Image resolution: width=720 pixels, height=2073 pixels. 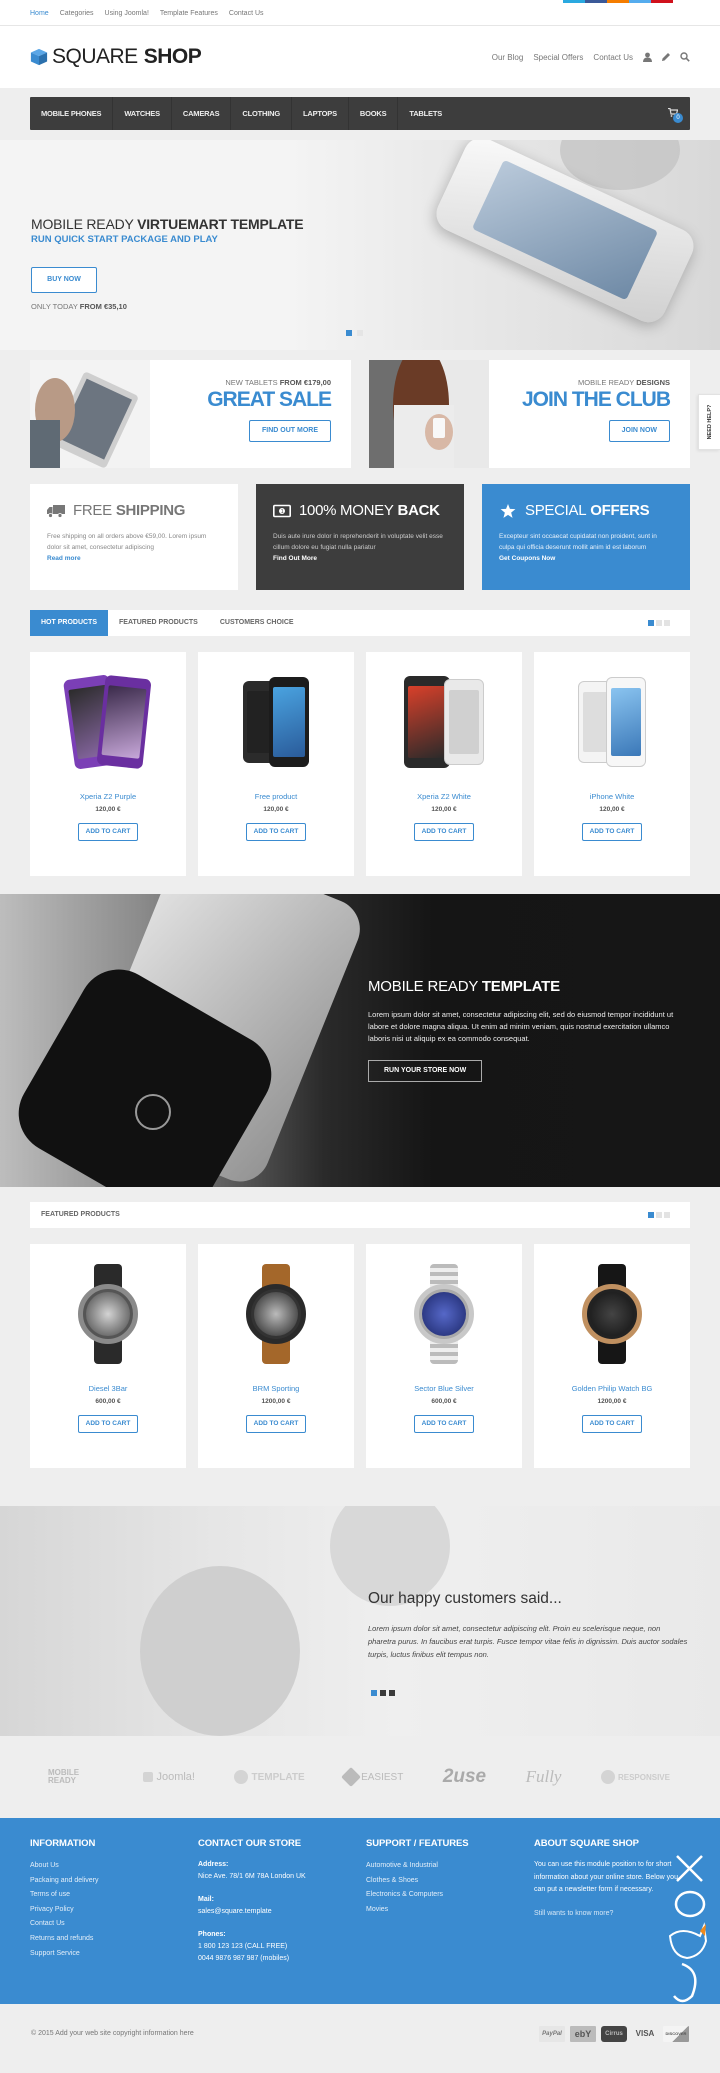 I want to click on product-card: Free product 120,00 € ADD TO CART, so click(x=276, y=764).